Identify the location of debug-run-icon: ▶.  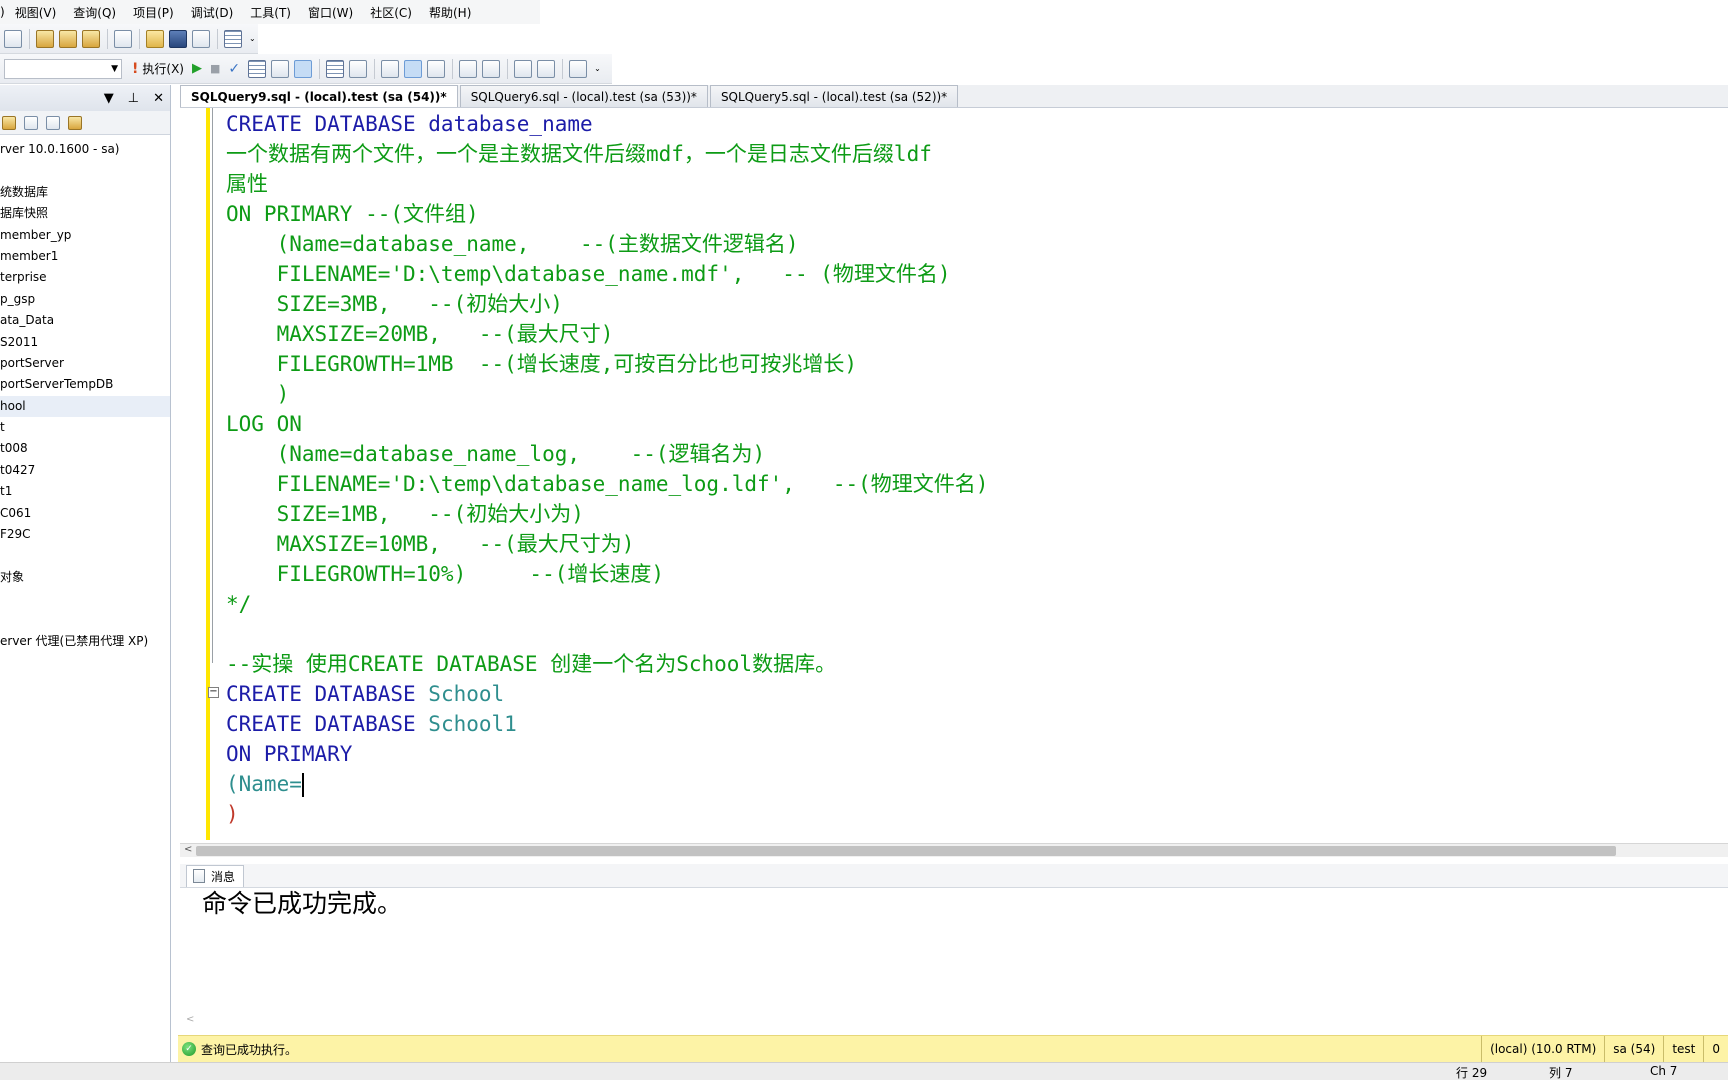
(197, 68).